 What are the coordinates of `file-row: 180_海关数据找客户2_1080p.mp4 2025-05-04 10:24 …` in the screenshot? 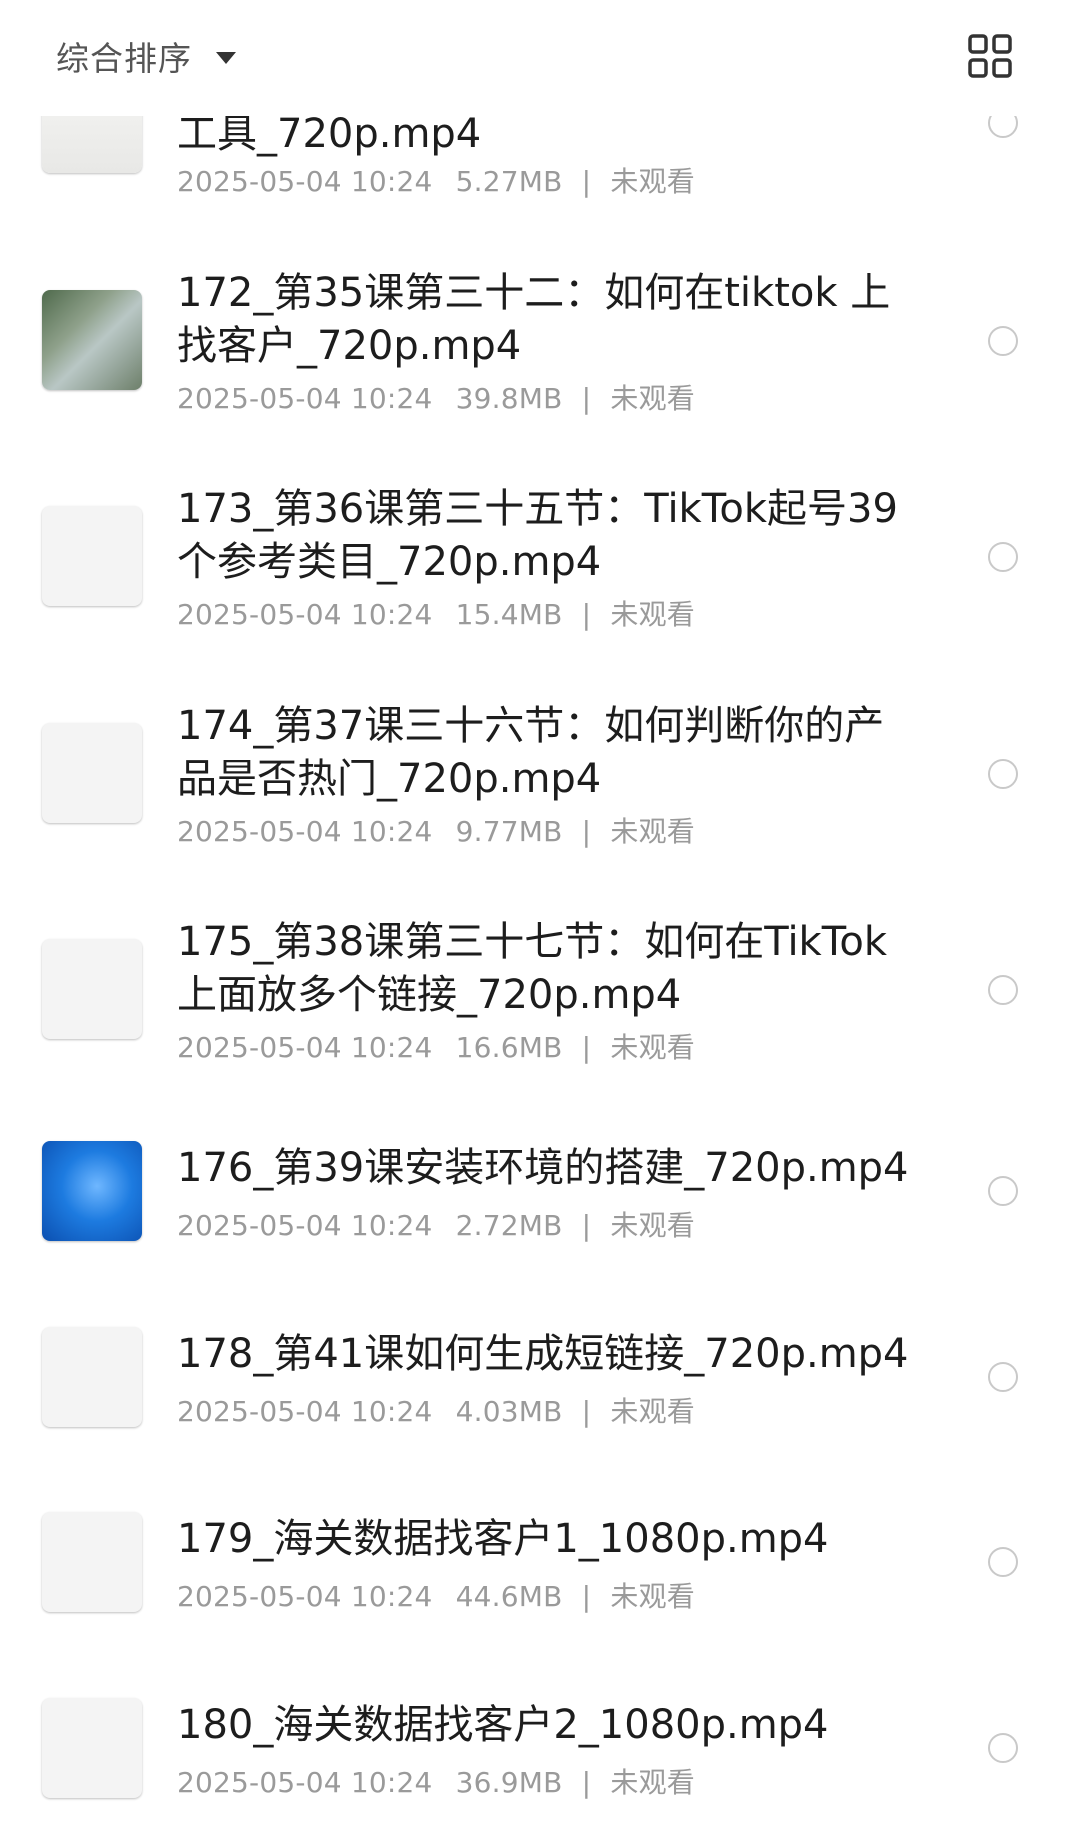 It's located at (540, 1751).